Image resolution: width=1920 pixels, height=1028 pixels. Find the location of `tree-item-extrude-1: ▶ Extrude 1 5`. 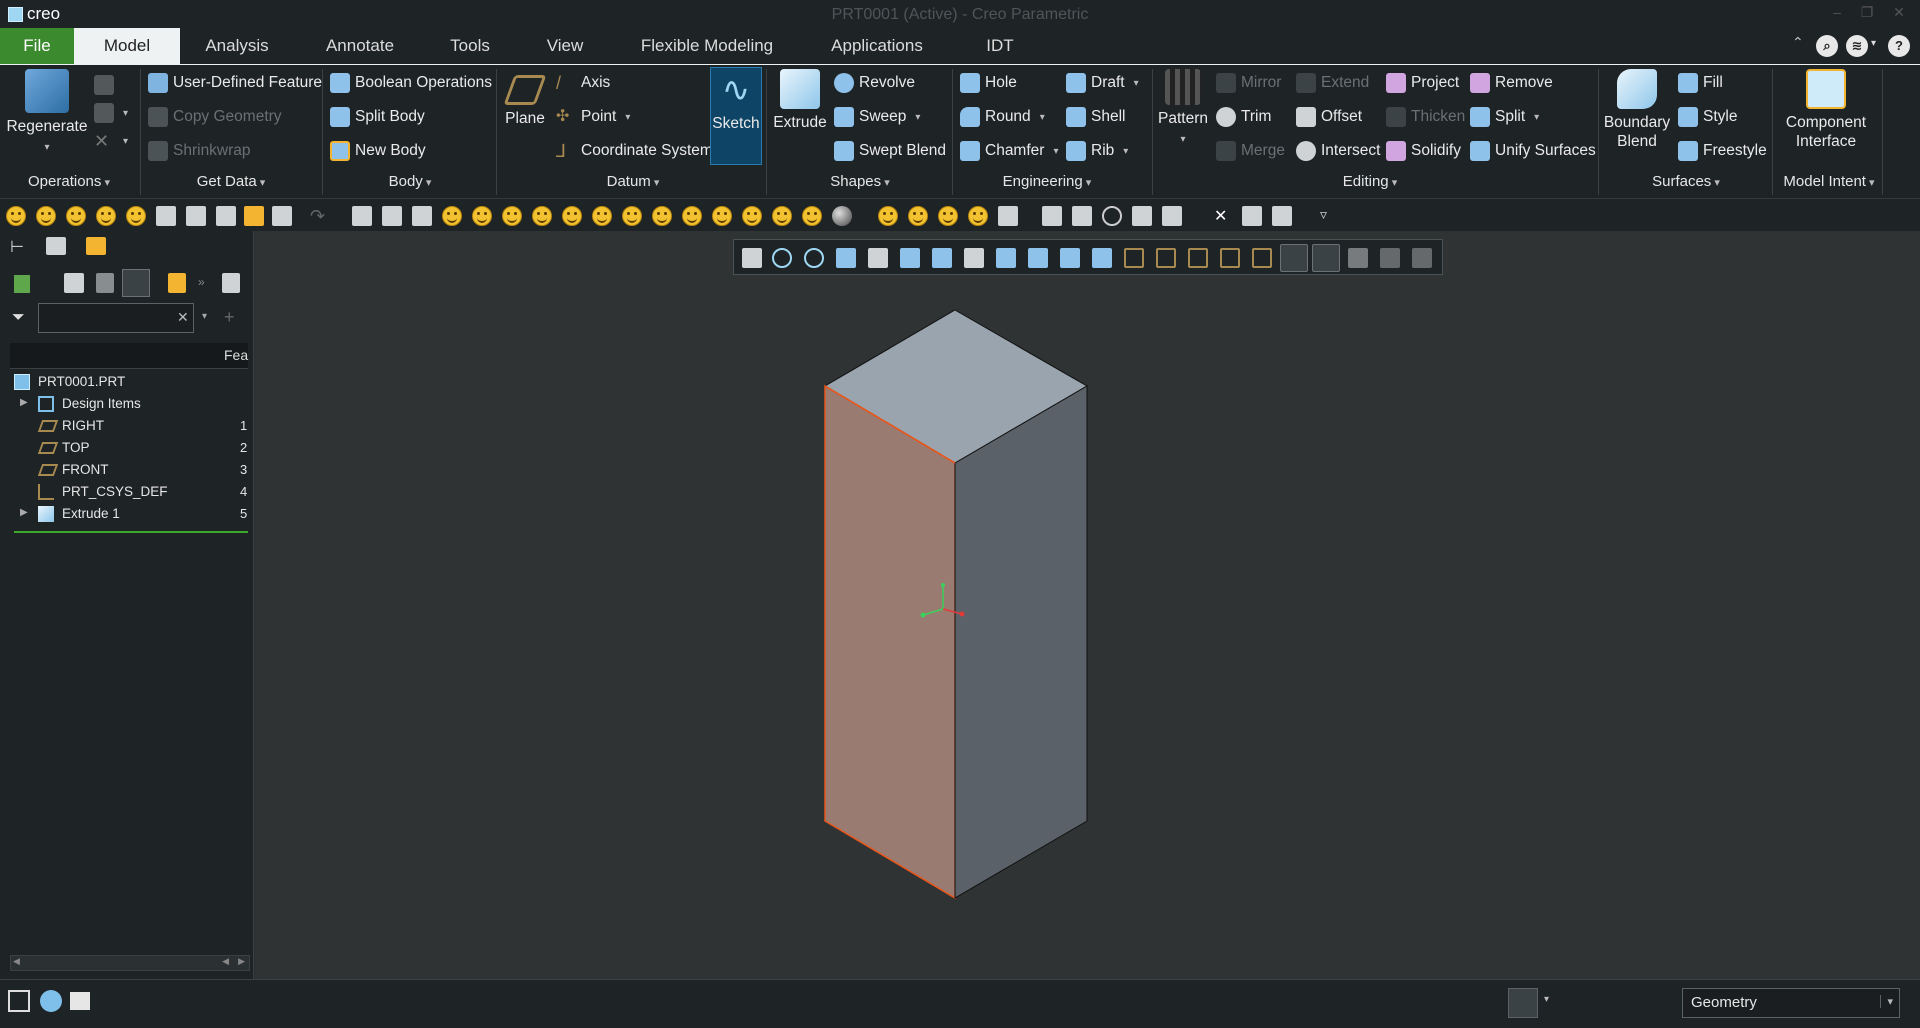

tree-item-extrude-1: ▶ Extrude 1 5 is located at coordinates (130, 514).